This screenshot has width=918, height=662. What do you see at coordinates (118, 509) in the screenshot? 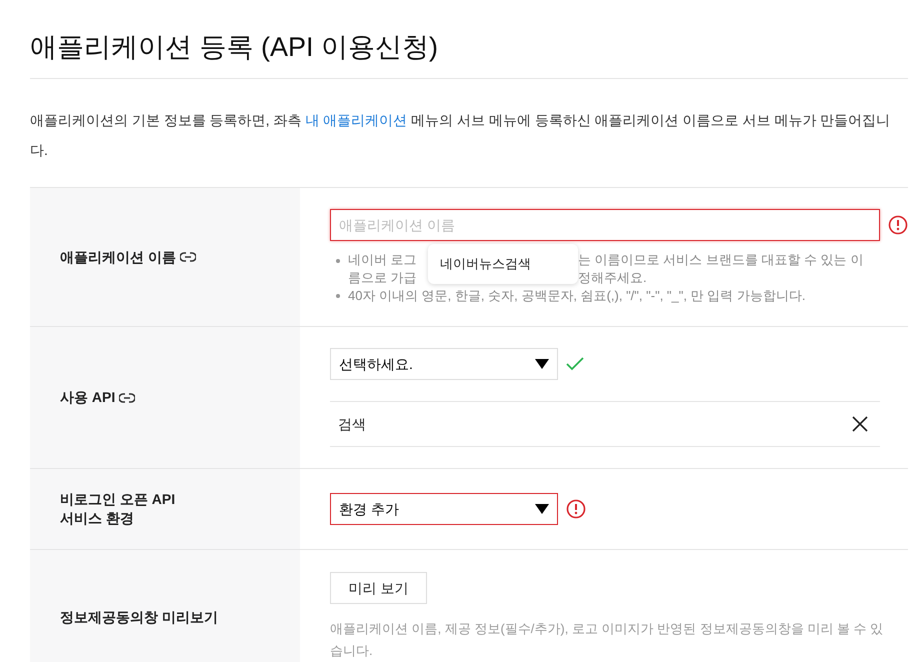
I see `row-label: 비로그인 오픈 API 서비스 환경` at bounding box center [118, 509].